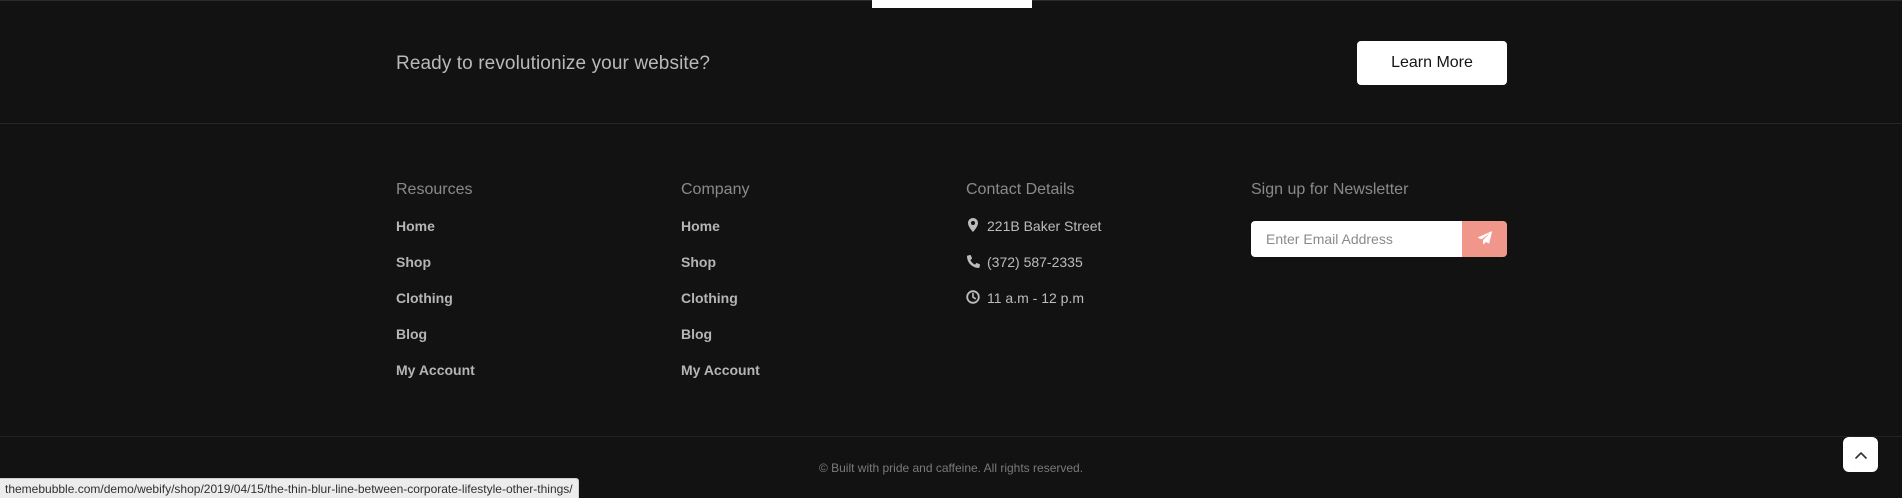  Describe the element at coordinates (435, 379) in the screenshot. I see `resources-link-my-account: My Account` at that location.